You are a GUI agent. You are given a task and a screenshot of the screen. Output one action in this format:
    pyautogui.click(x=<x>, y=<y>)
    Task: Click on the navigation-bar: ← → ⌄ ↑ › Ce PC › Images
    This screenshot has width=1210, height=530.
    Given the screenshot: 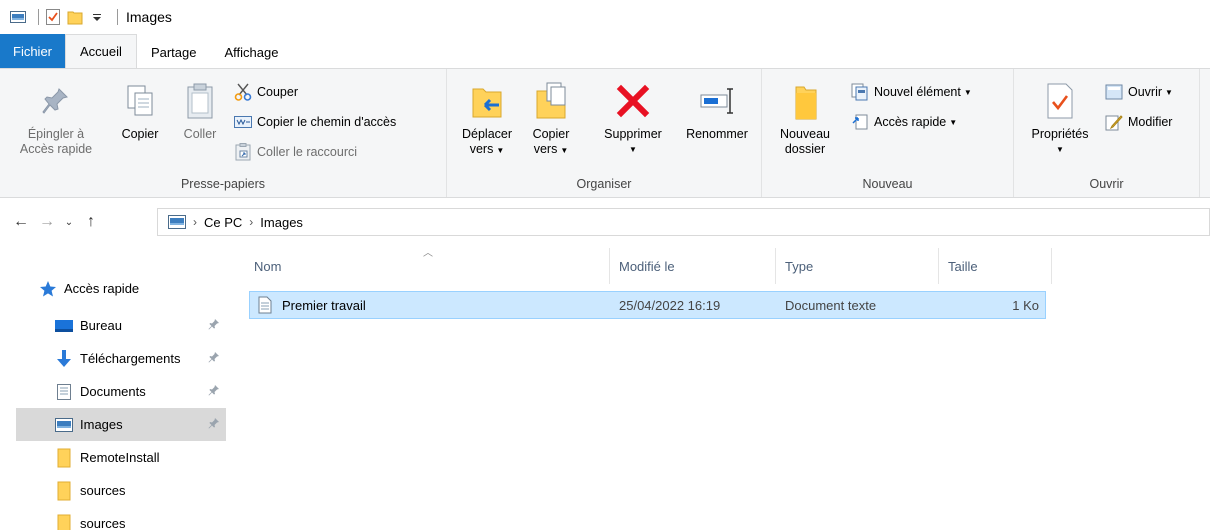 What is the action you would take?
    pyautogui.click(x=605, y=222)
    